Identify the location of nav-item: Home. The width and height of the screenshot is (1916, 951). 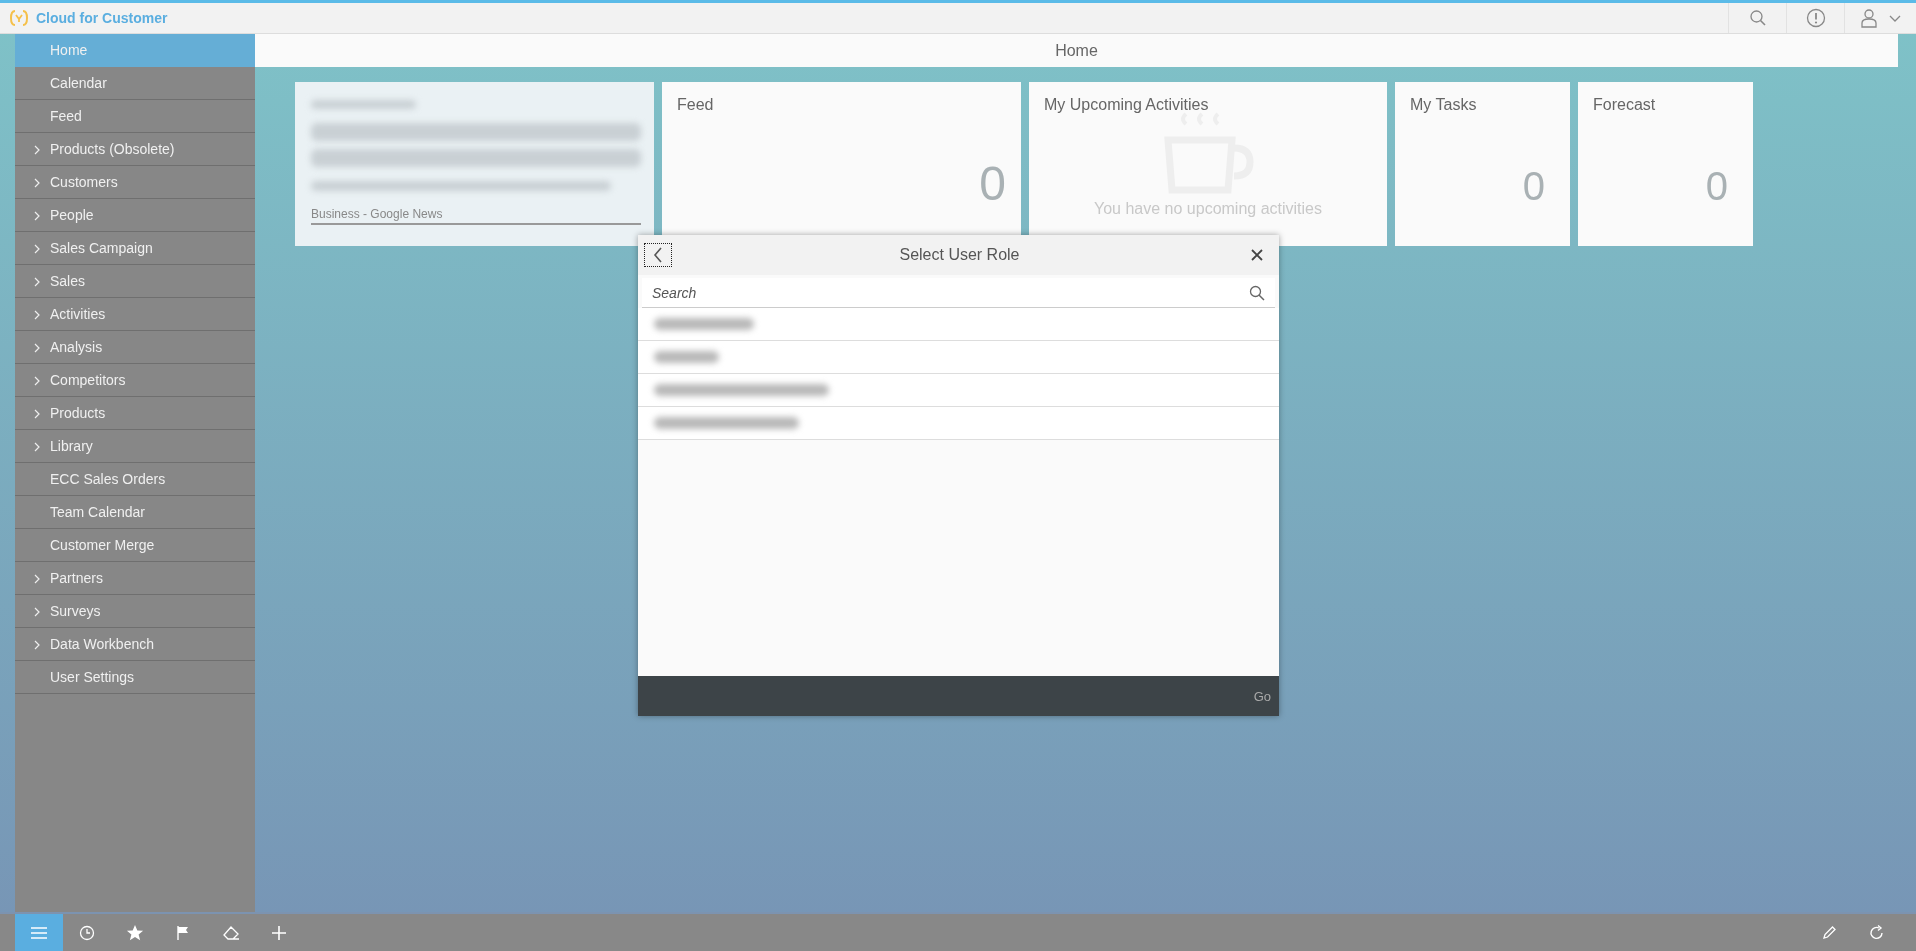
(135, 50).